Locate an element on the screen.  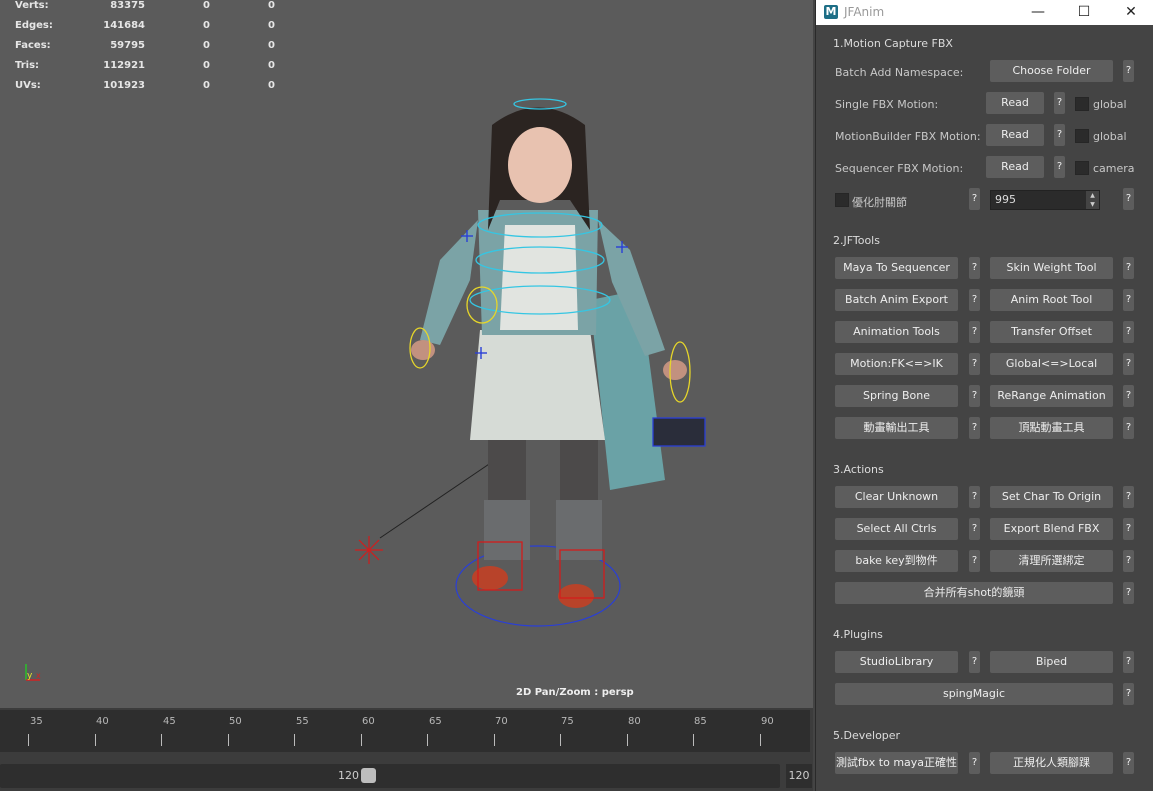
jftools-button: ReRange Animation is located at coordinates (1051, 396).